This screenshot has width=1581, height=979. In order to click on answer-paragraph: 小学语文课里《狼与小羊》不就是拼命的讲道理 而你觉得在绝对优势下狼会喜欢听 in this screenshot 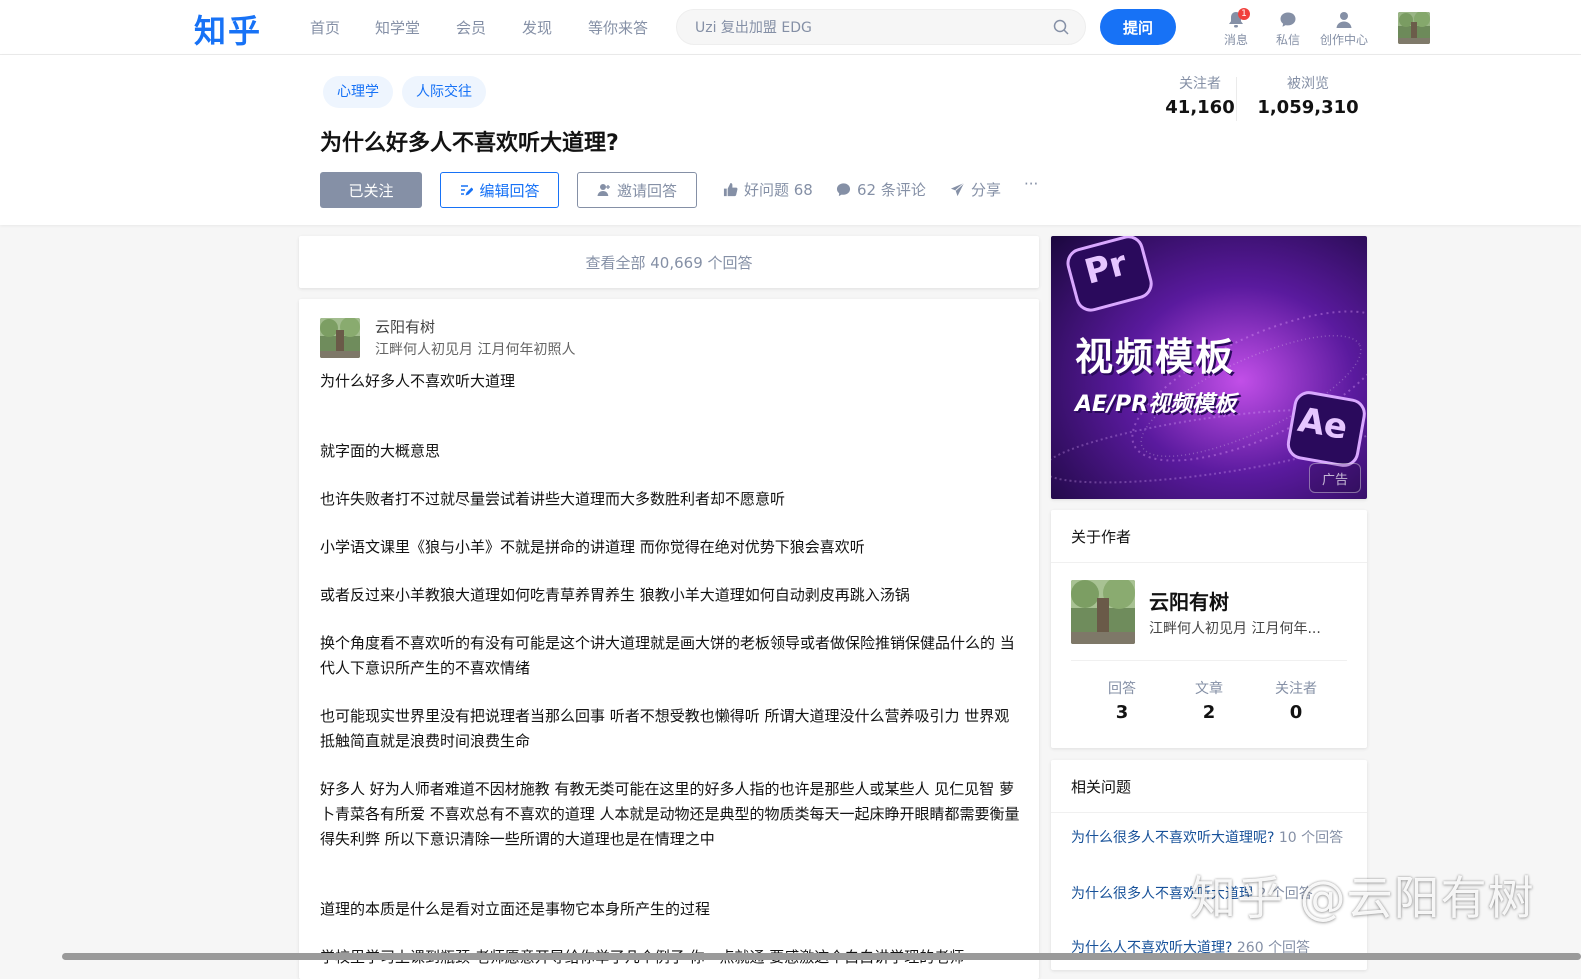, I will do `click(592, 547)`.